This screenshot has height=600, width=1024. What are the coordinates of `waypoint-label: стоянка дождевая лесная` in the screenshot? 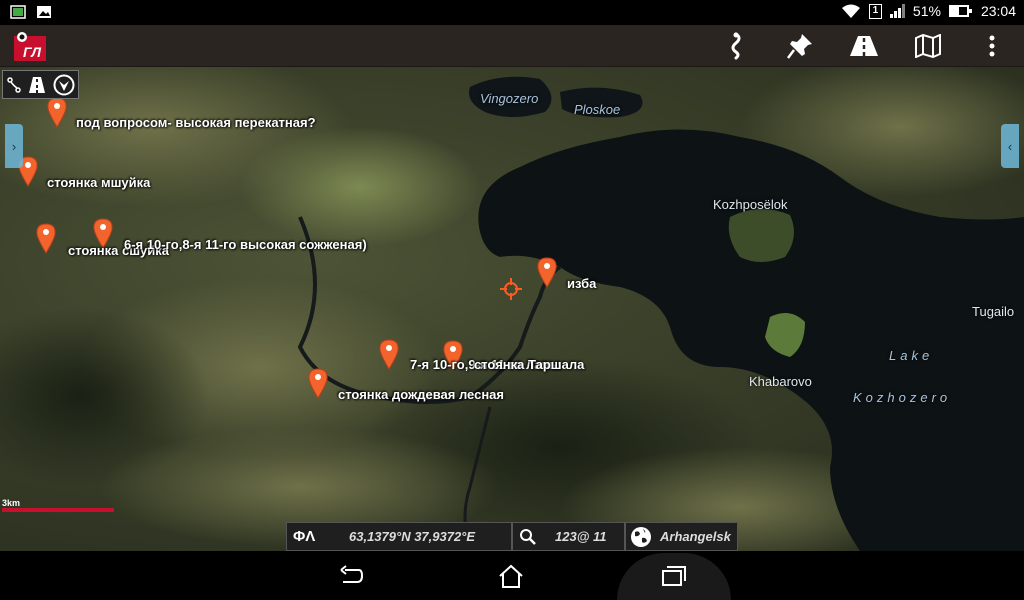 It's located at (421, 394).